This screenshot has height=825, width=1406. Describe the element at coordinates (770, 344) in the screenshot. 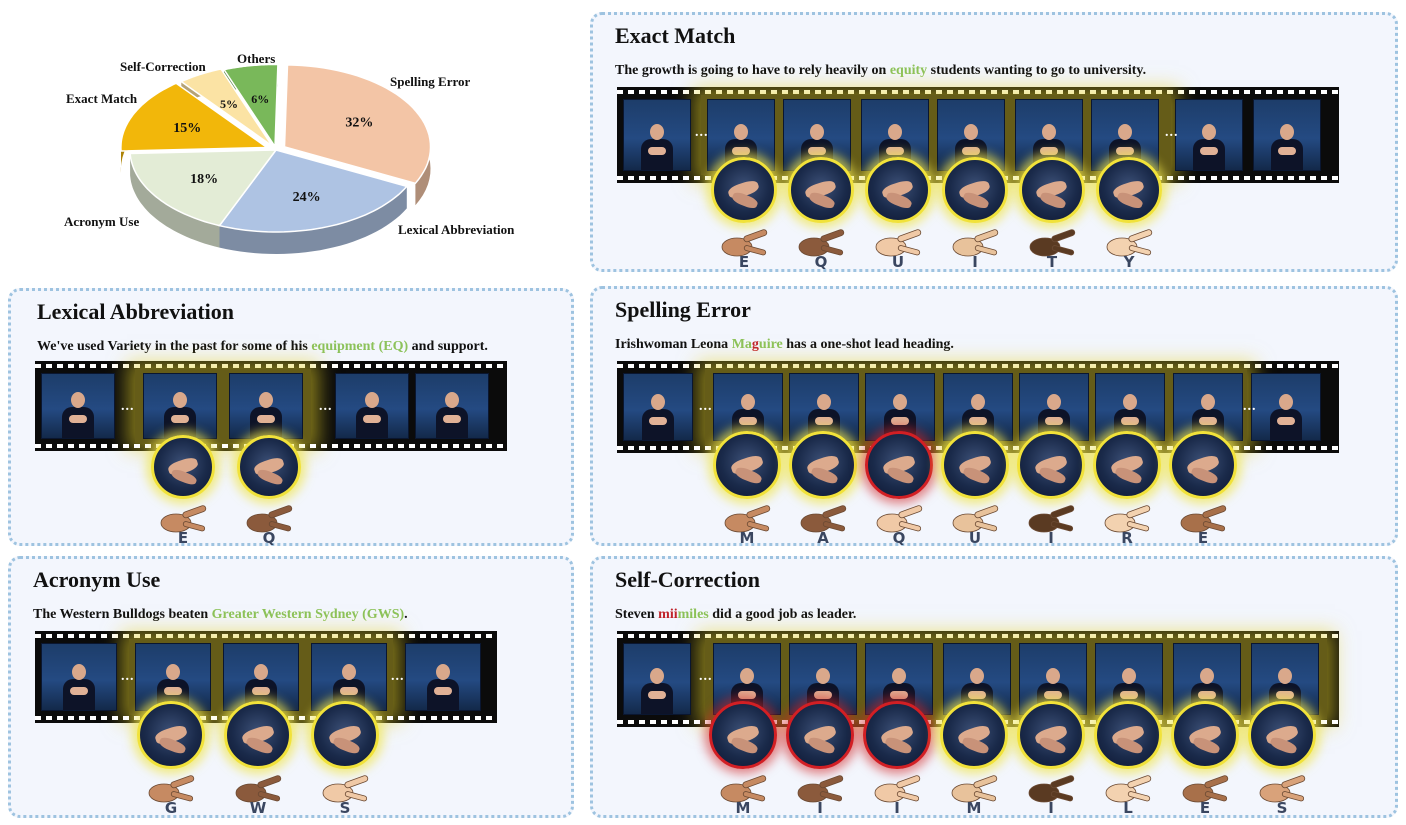

I see `sentence-highlight: uire` at that location.